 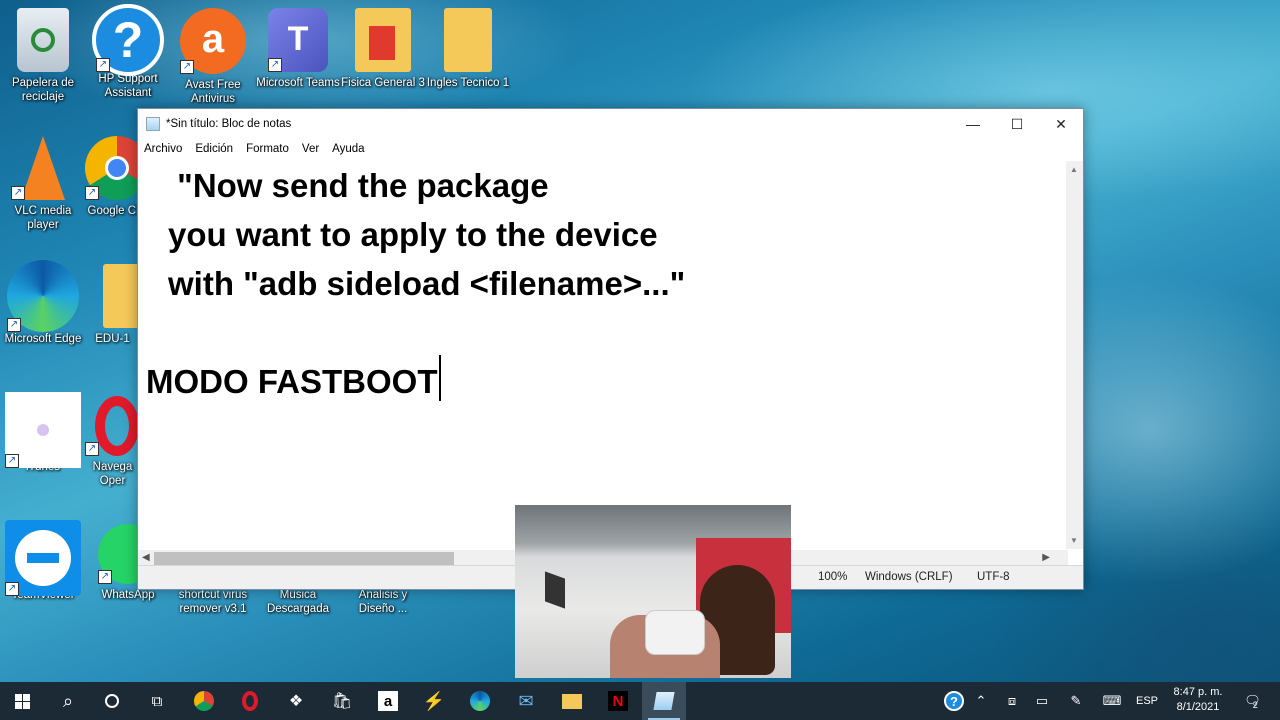 What do you see at coordinates (1074, 355) in the screenshot?
I see `vertical-scrollbar: ▲ ▼` at bounding box center [1074, 355].